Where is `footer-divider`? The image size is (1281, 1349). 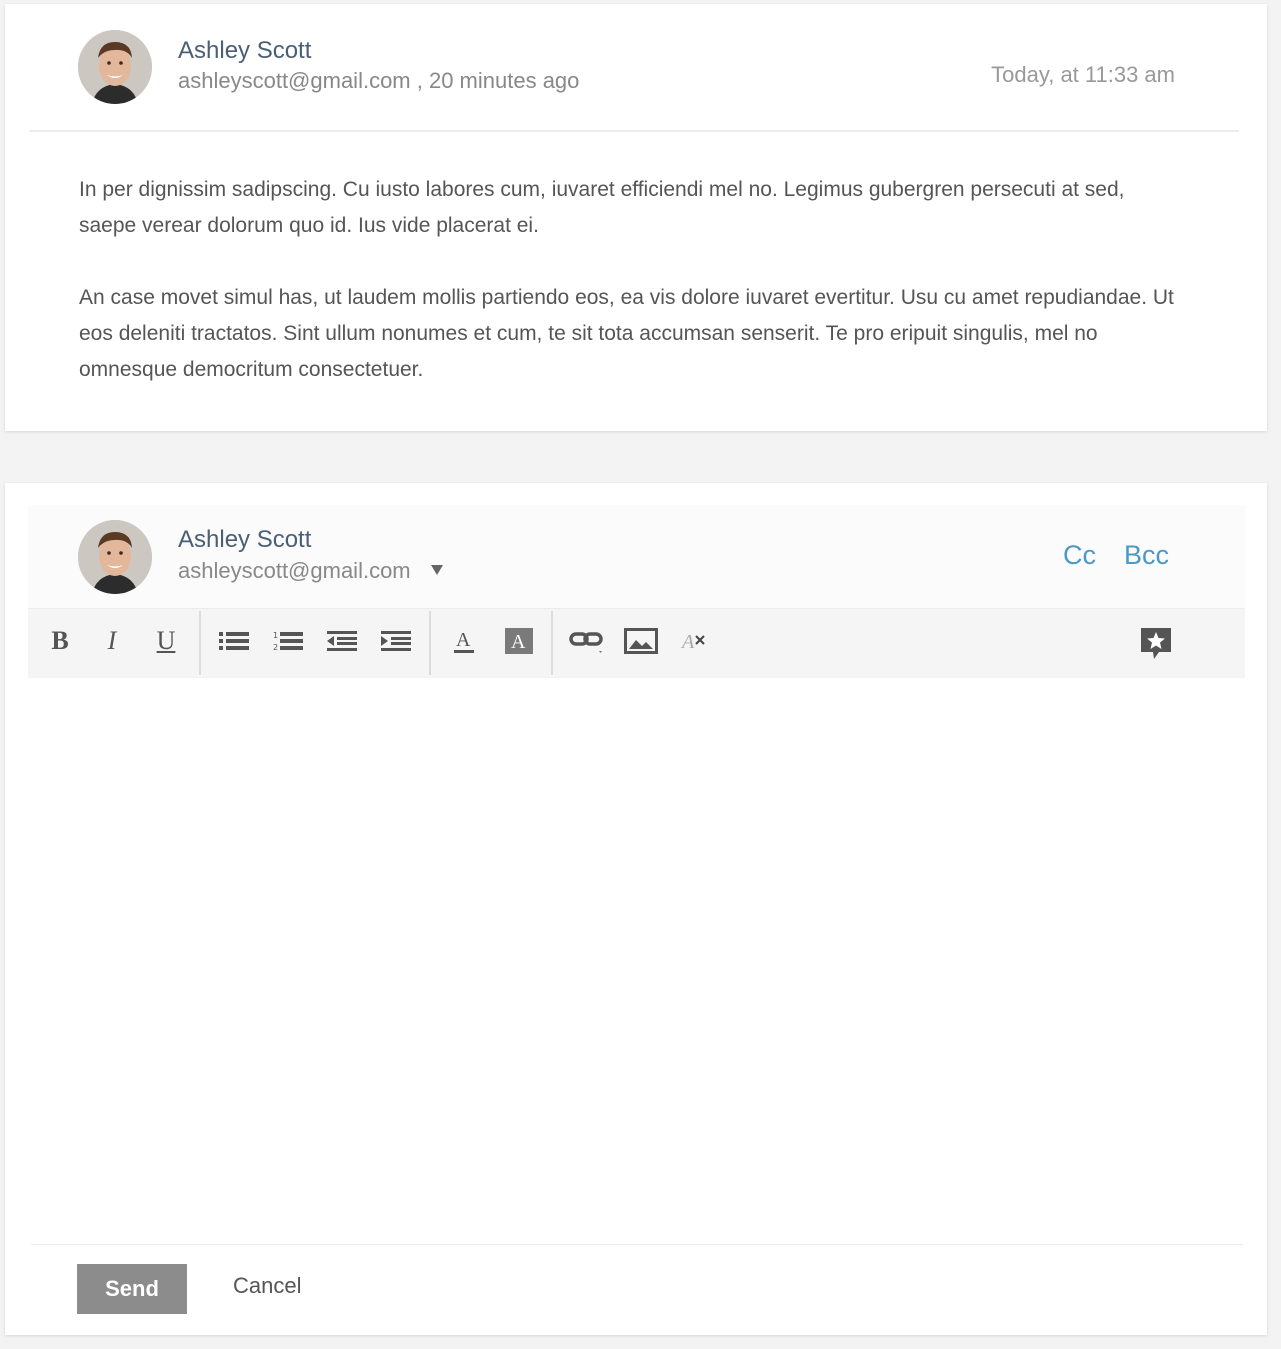
footer-divider is located at coordinates (637, 1244).